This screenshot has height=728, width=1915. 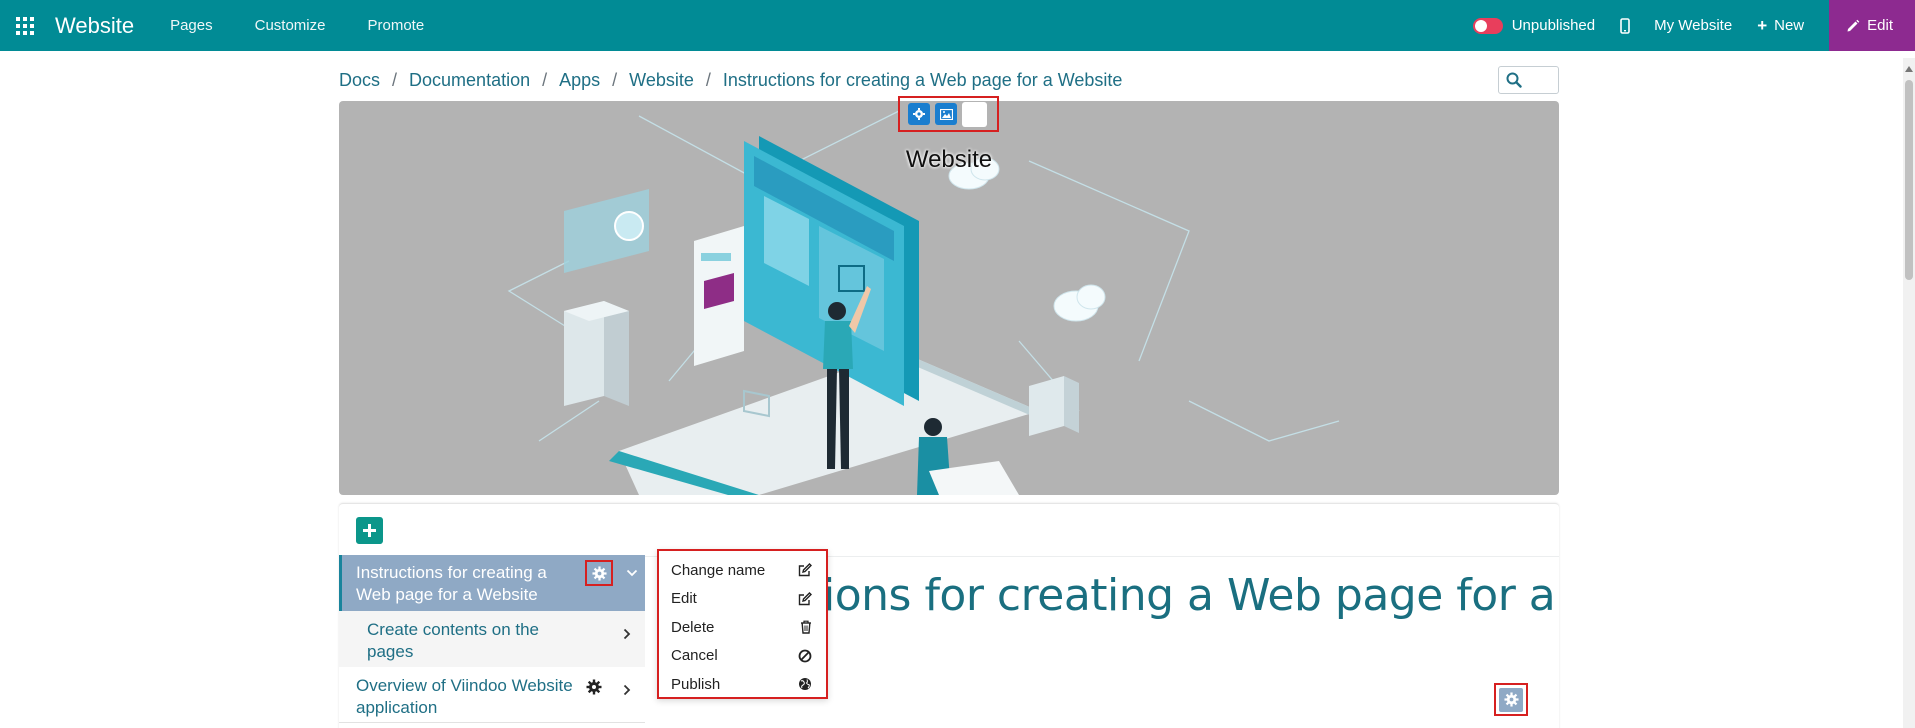 What do you see at coordinates (661, 80) in the screenshot?
I see `breadcrumb-website: Website` at bounding box center [661, 80].